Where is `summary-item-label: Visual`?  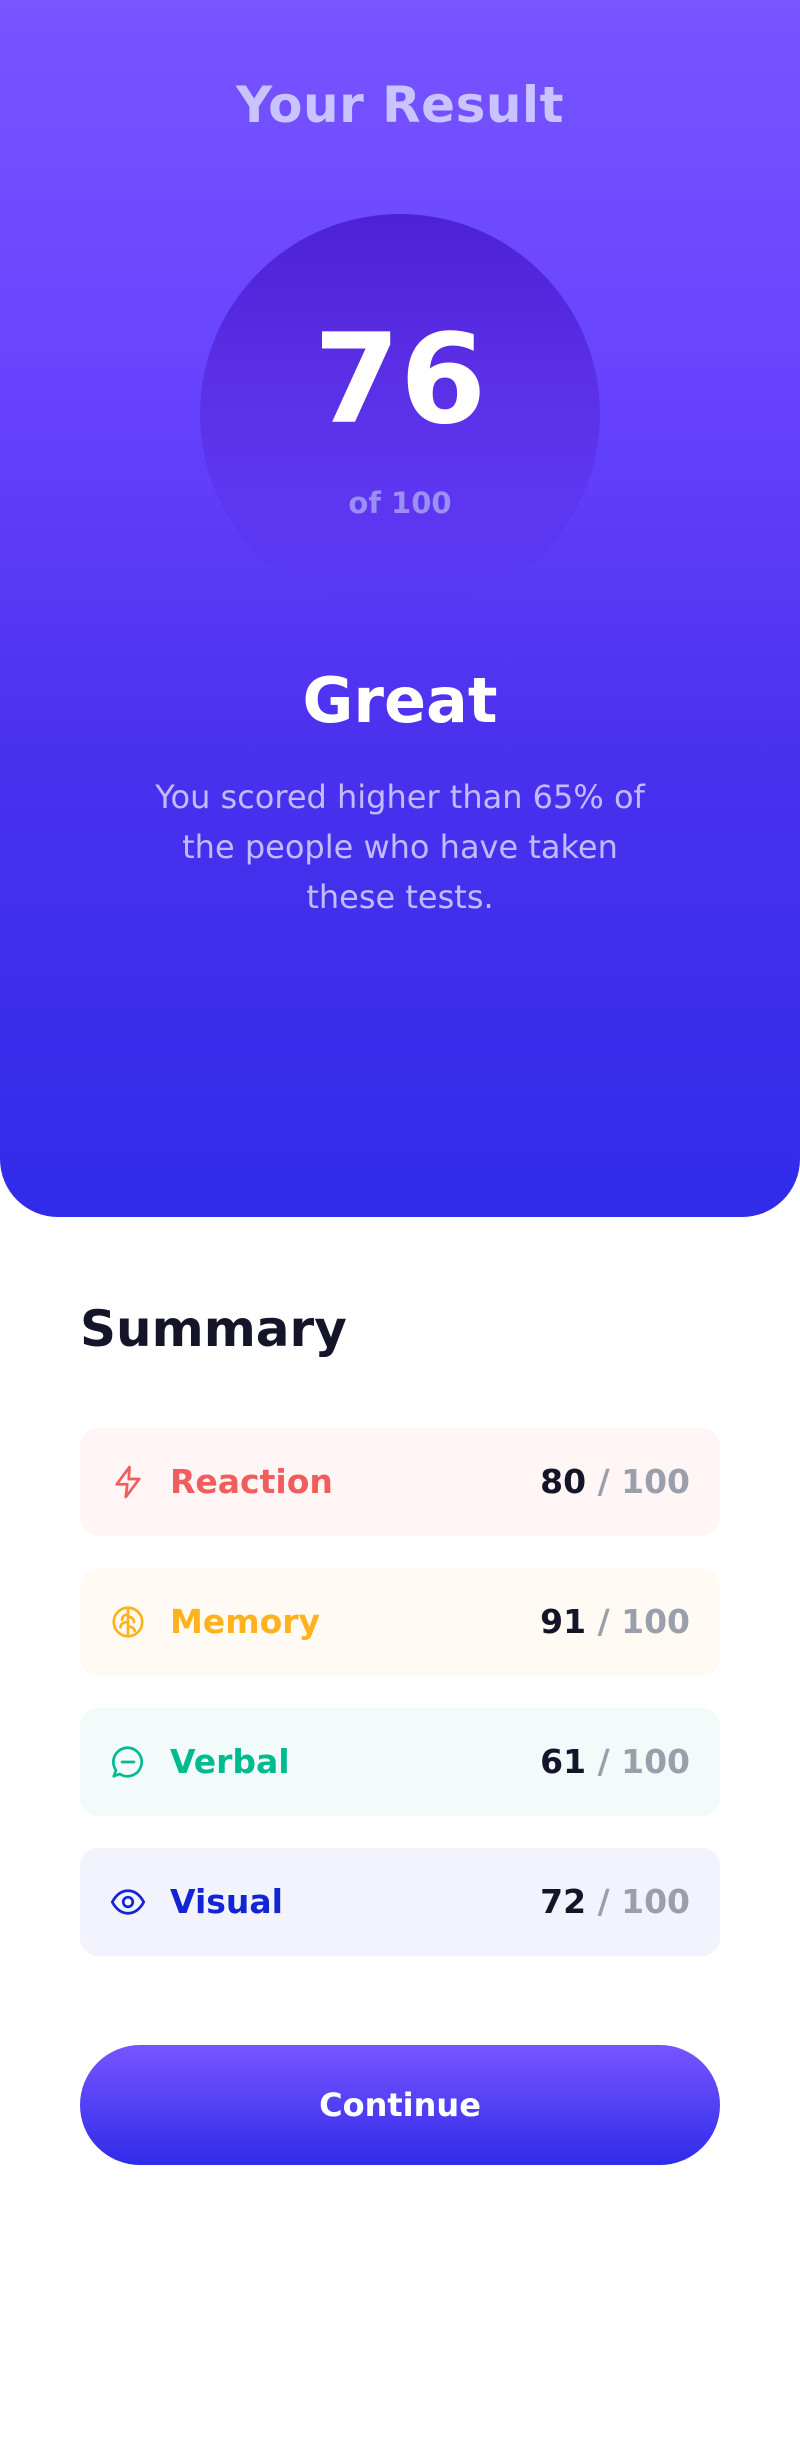
summary-item-label: Visual is located at coordinates (226, 1901).